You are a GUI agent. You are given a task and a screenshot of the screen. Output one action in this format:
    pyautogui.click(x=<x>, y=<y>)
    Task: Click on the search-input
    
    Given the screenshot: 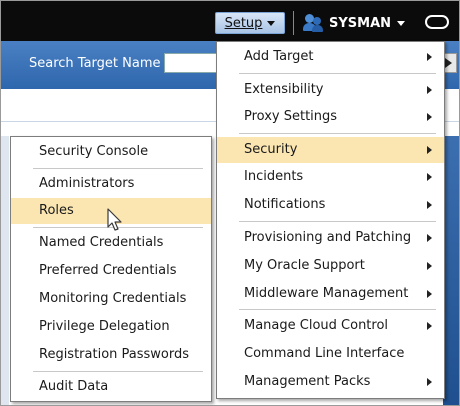 What is the action you would take?
    pyautogui.click(x=194, y=63)
    